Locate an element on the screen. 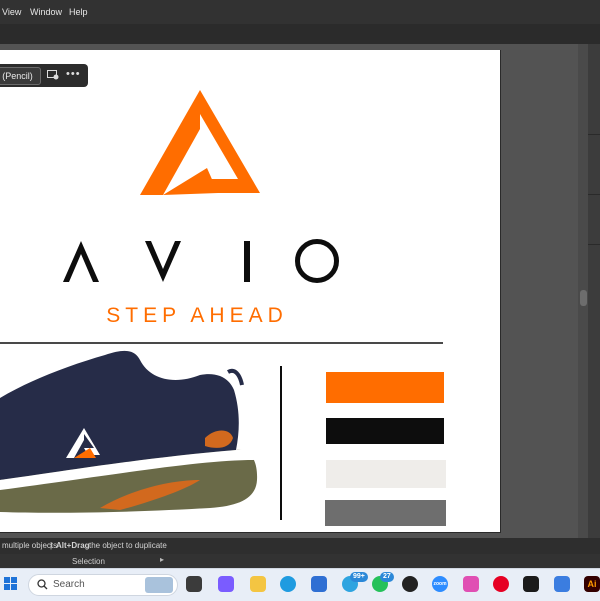 The image size is (600, 601). vertical-scrollbar is located at coordinates (583, 291).